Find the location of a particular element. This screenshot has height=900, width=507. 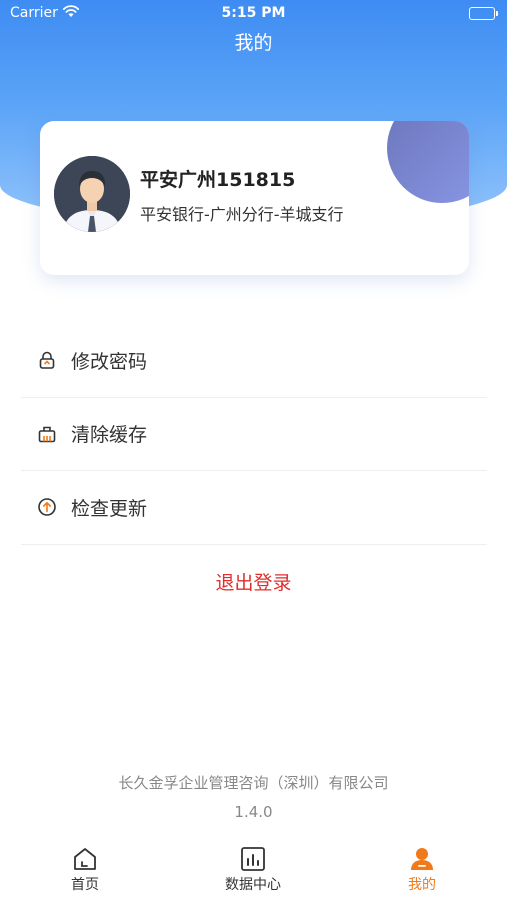

menu-item-clear-cache: 清除缓存 is located at coordinates (254, 434).